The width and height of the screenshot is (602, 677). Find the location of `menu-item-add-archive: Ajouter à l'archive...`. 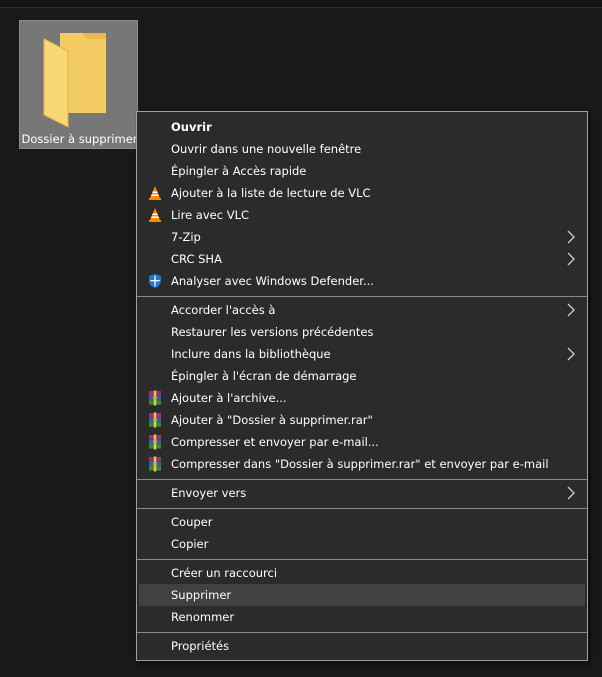

menu-item-add-archive: Ajouter à l'archive... is located at coordinates (362, 398).